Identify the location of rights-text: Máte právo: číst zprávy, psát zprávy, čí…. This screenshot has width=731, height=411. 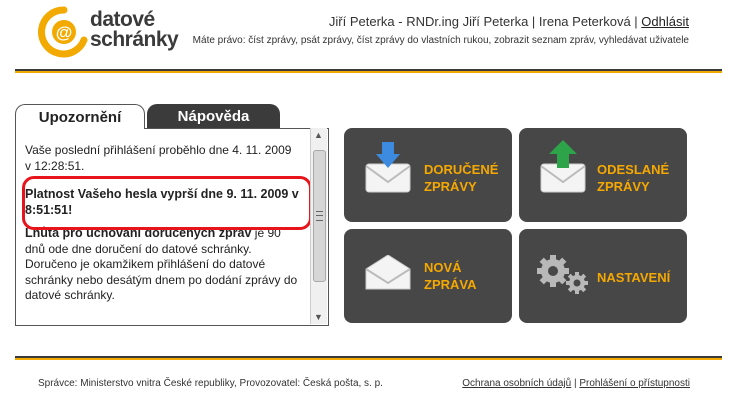
(440, 40).